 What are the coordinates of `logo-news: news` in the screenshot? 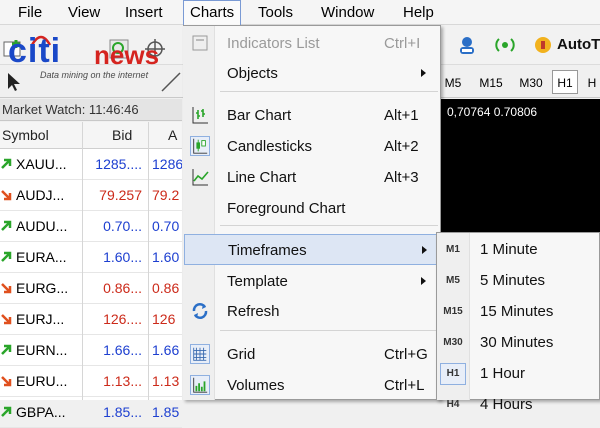 It's located at (127, 55).